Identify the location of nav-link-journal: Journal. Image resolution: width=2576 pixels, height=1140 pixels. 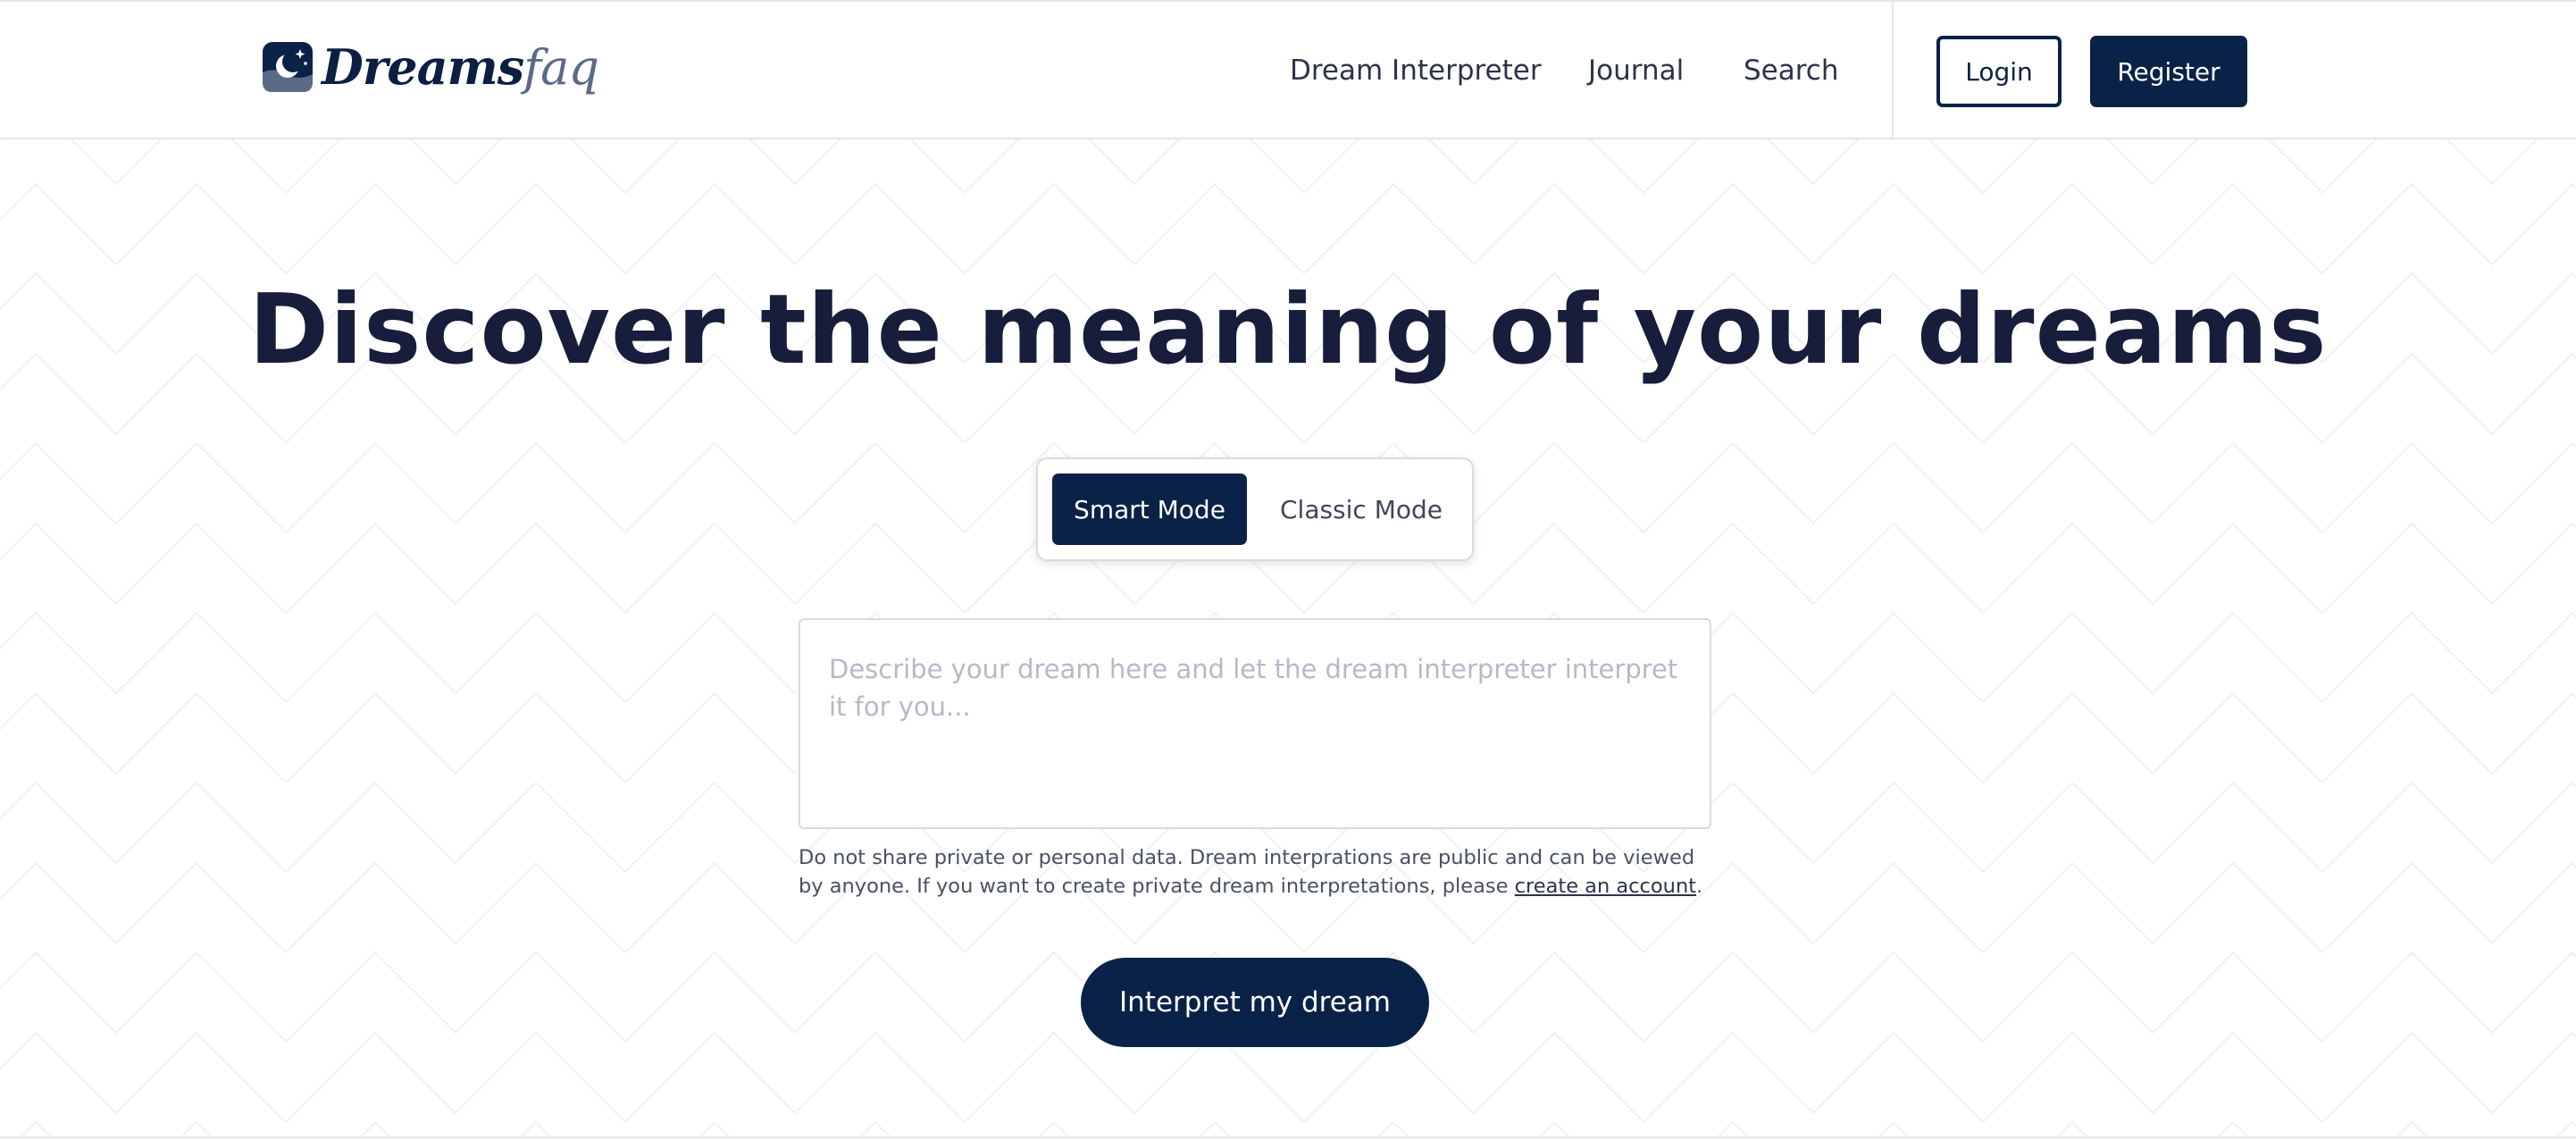
(1636, 71).